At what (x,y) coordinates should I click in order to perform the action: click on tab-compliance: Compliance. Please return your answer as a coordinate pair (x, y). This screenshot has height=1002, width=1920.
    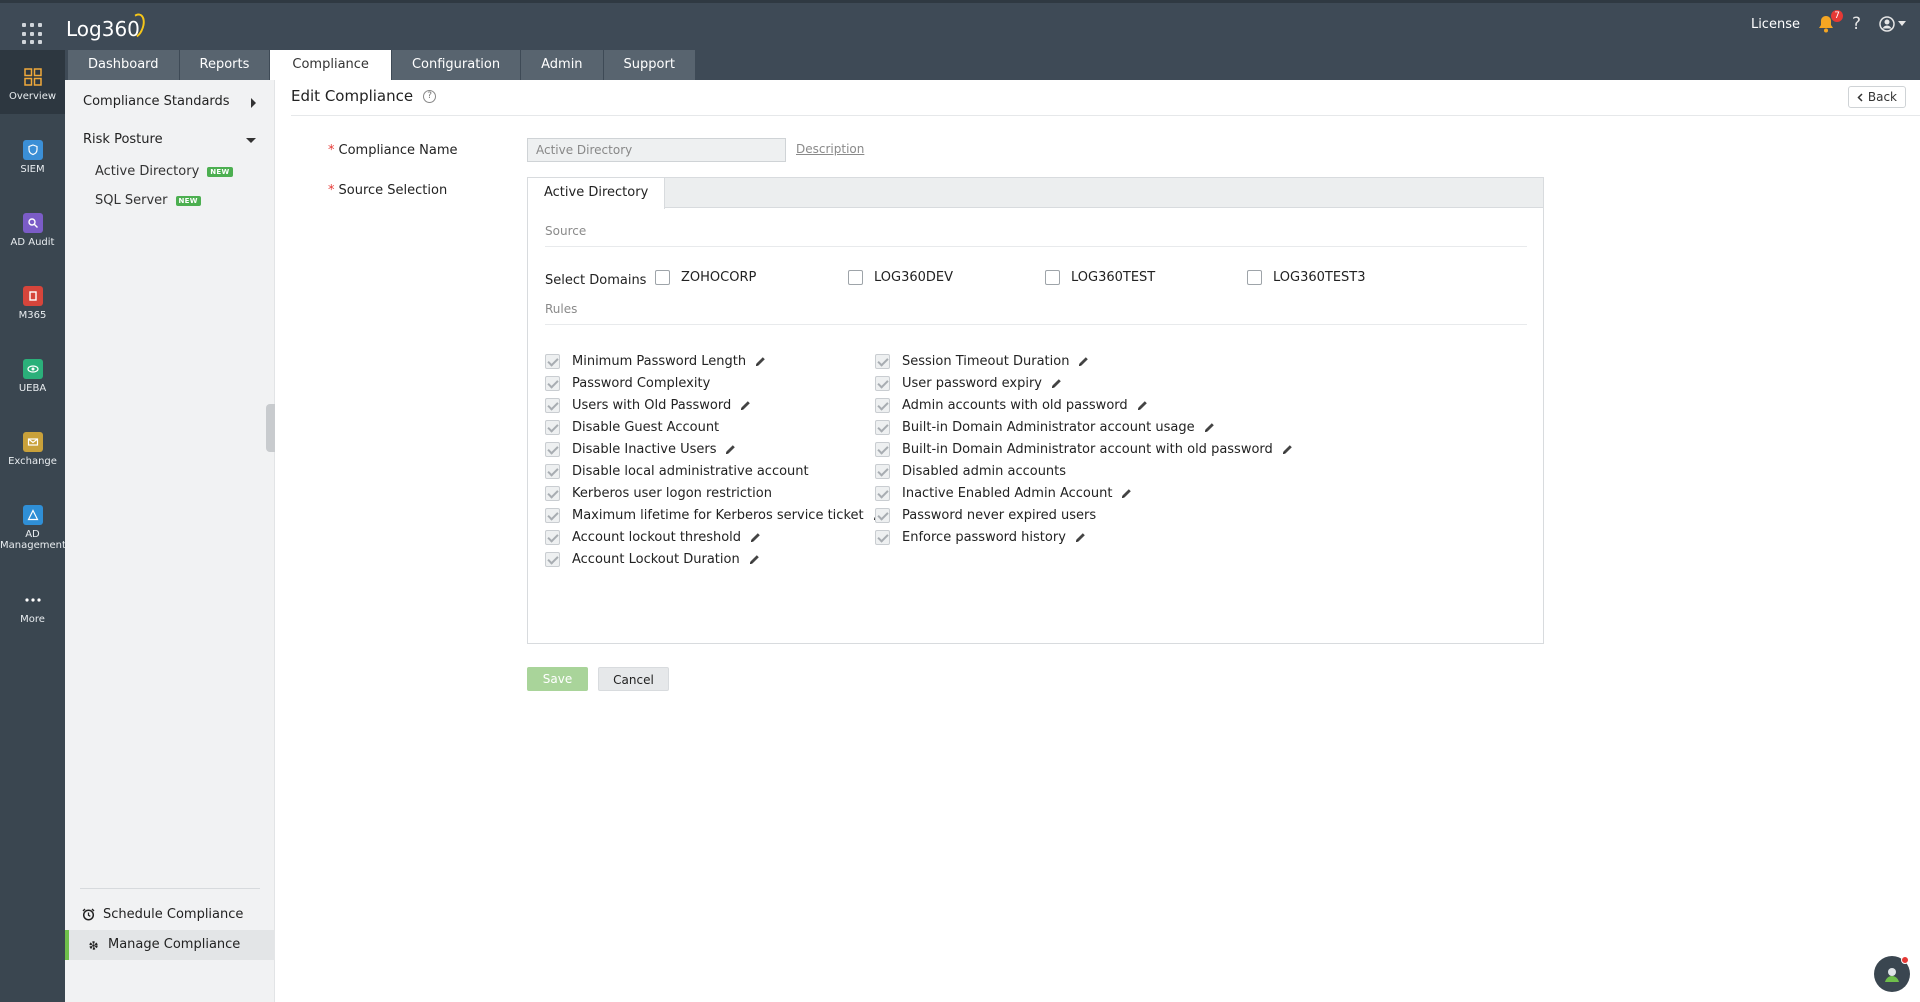
    Looking at the image, I should click on (330, 65).